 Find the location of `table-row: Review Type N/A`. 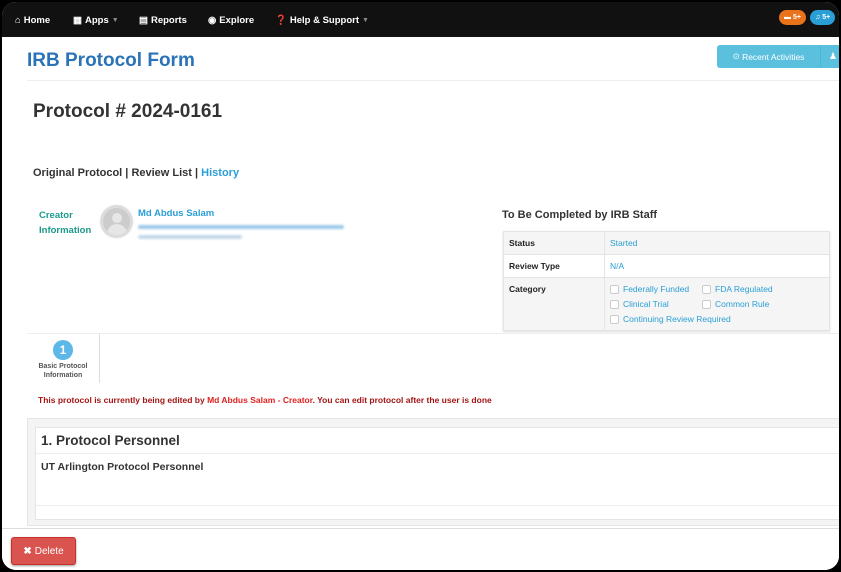

table-row: Review Type N/A is located at coordinates (666, 266).